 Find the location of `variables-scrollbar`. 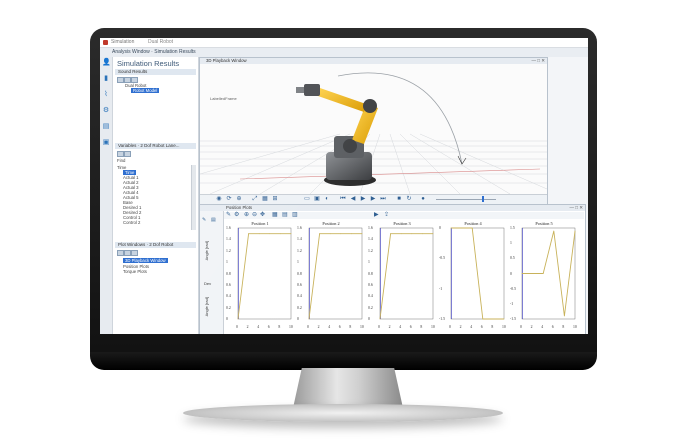

variables-scrollbar is located at coordinates (193, 197).